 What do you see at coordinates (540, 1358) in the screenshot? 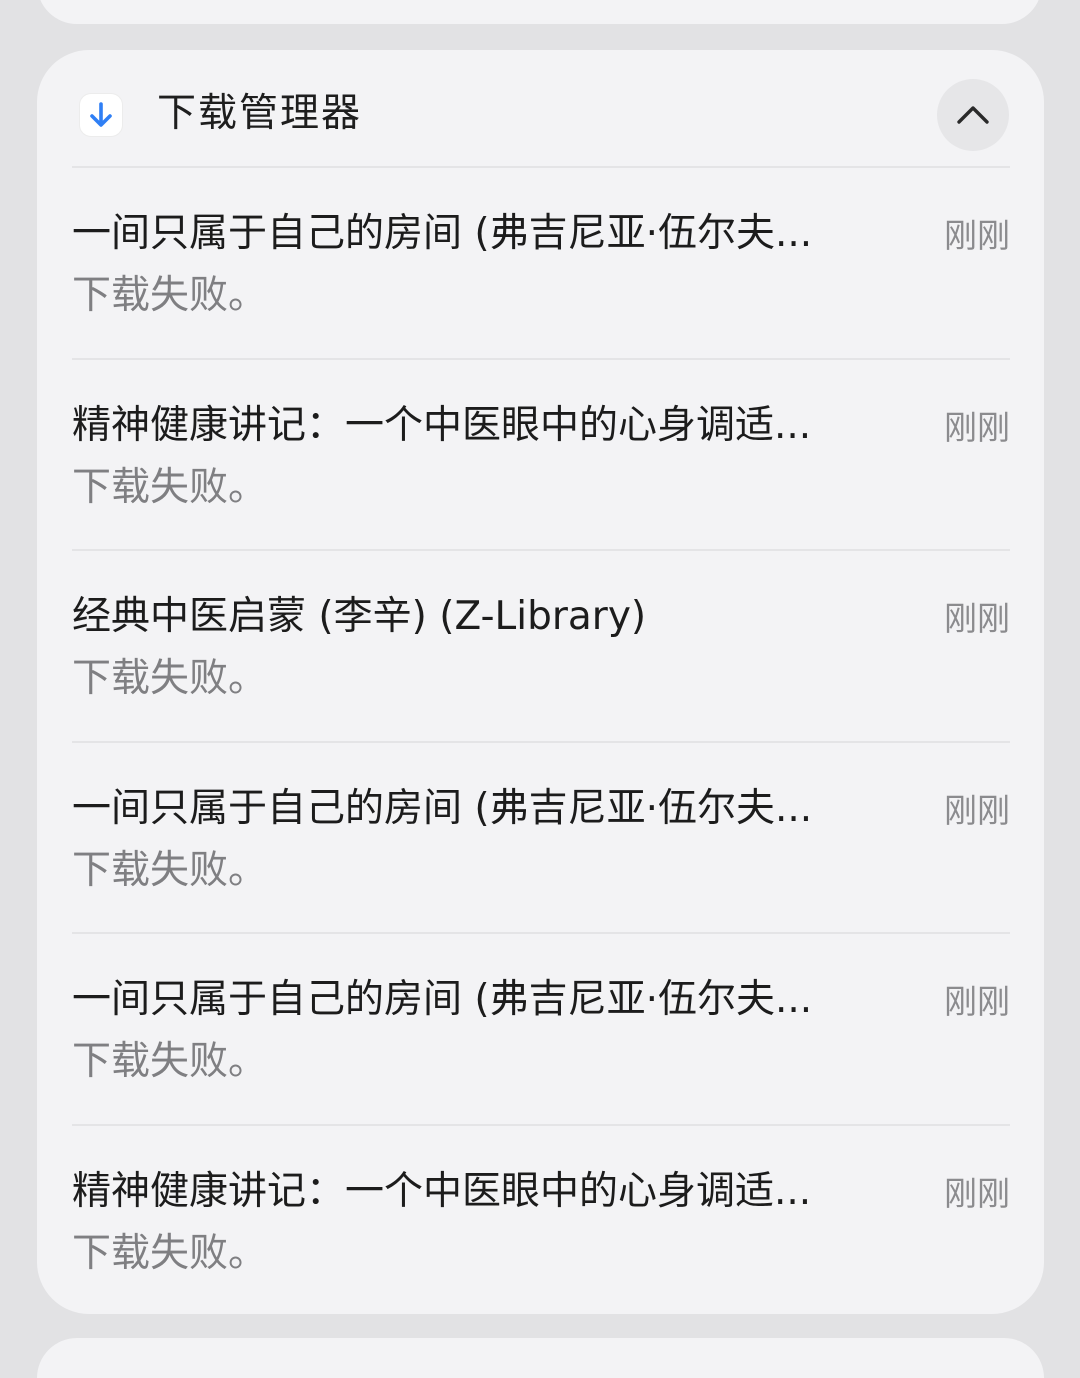
I see `next-notification-card` at bounding box center [540, 1358].